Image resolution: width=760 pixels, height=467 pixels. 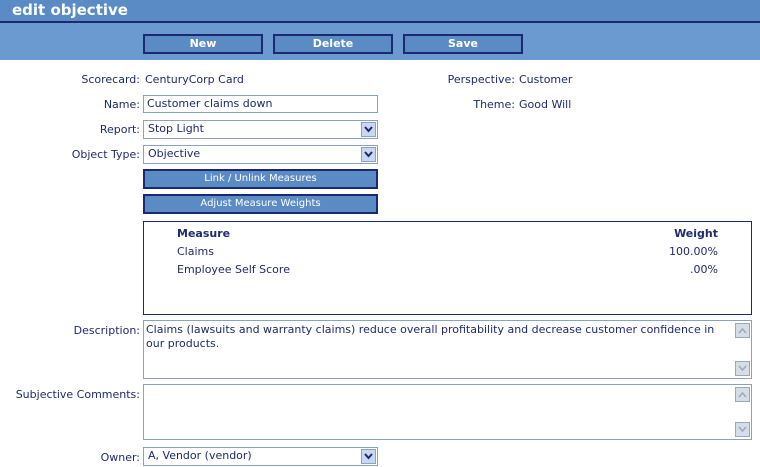 I want to click on perspective-value: Customer, so click(x=546, y=79).